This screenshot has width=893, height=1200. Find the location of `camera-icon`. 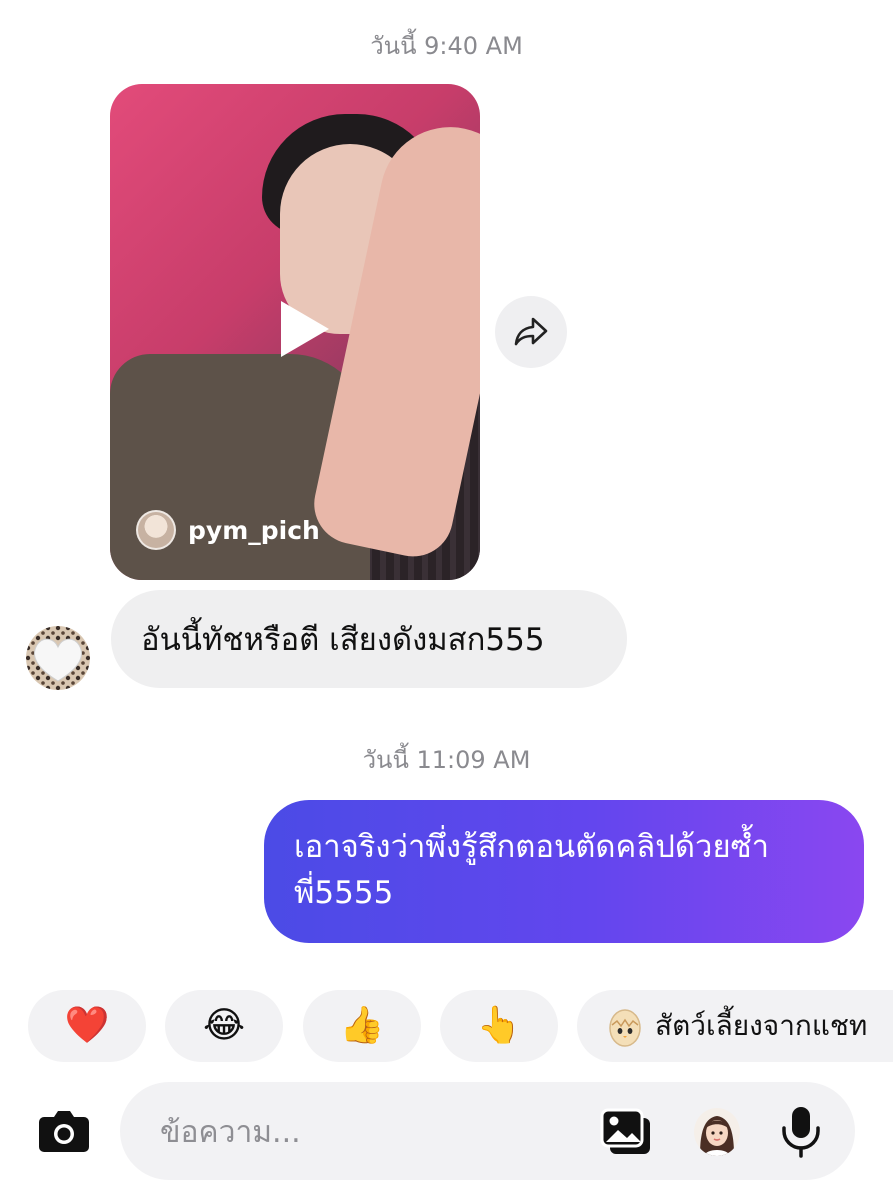

camera-icon is located at coordinates (64, 1130).